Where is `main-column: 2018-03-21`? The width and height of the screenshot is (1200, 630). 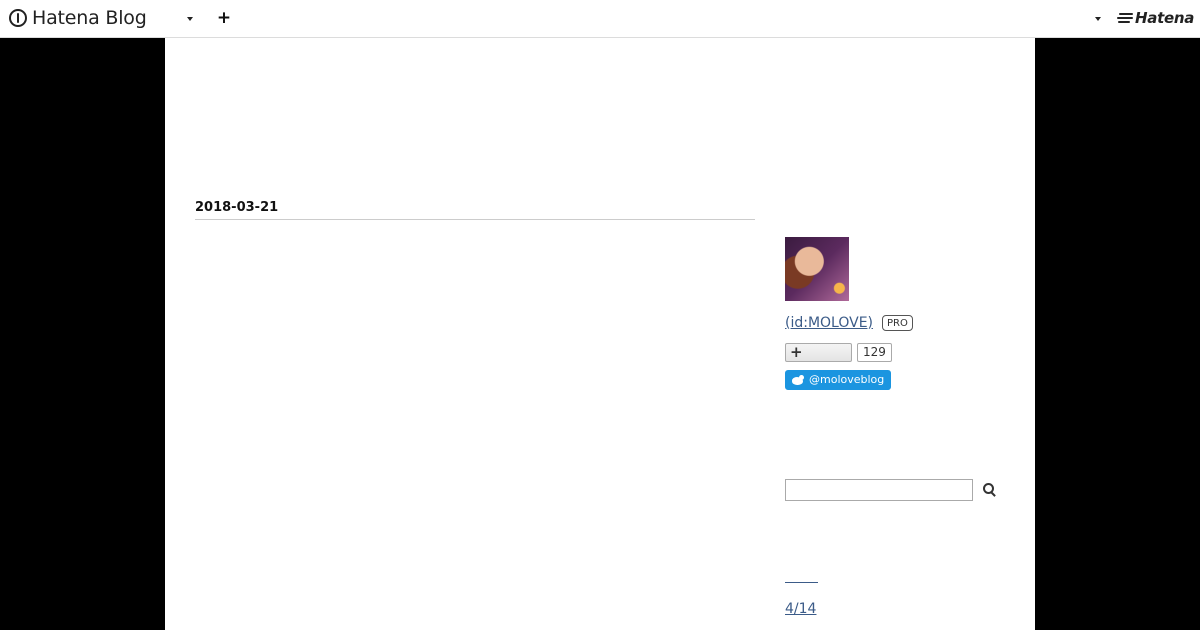
main-column: 2018-03-21 is located at coordinates (475, 210).